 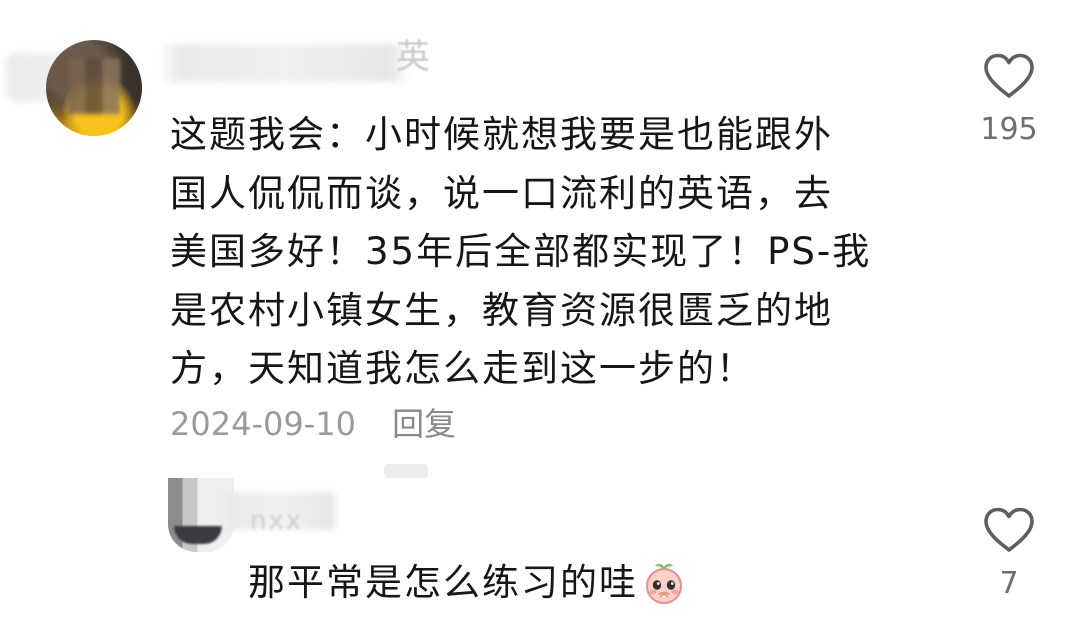 I want to click on peach-face-emoji, so click(x=664, y=589).